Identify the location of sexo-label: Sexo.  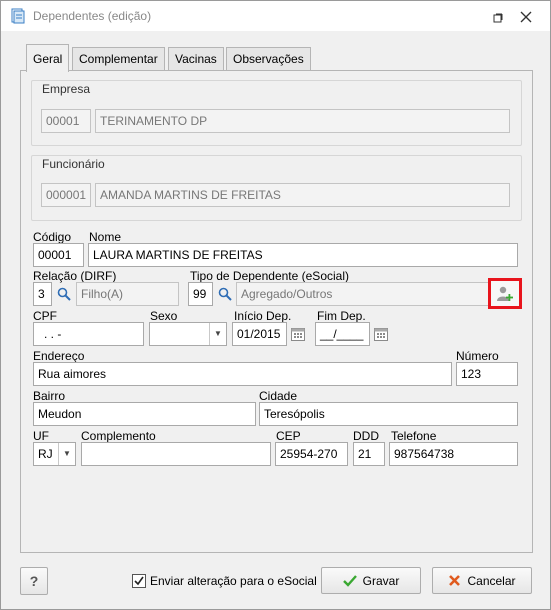
(164, 316).